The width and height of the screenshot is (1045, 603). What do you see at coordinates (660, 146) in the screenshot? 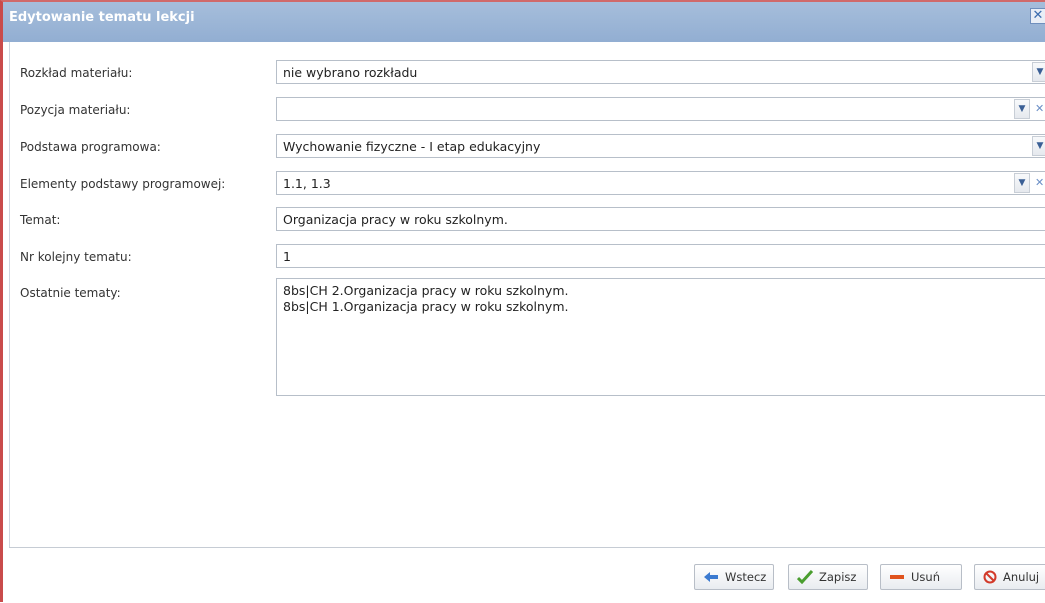
I see `podstawa-select: Wychowanie fizyczne - I etap edukacyjny` at bounding box center [660, 146].